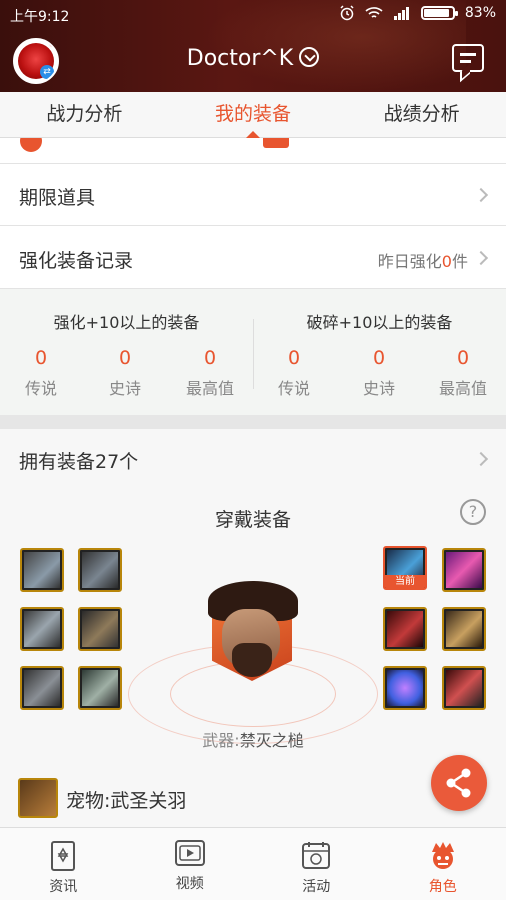 The height and width of the screenshot is (900, 506). What do you see at coordinates (253, 459) in the screenshot?
I see `owned-equipment-row: 拥有装备27个` at bounding box center [253, 459].